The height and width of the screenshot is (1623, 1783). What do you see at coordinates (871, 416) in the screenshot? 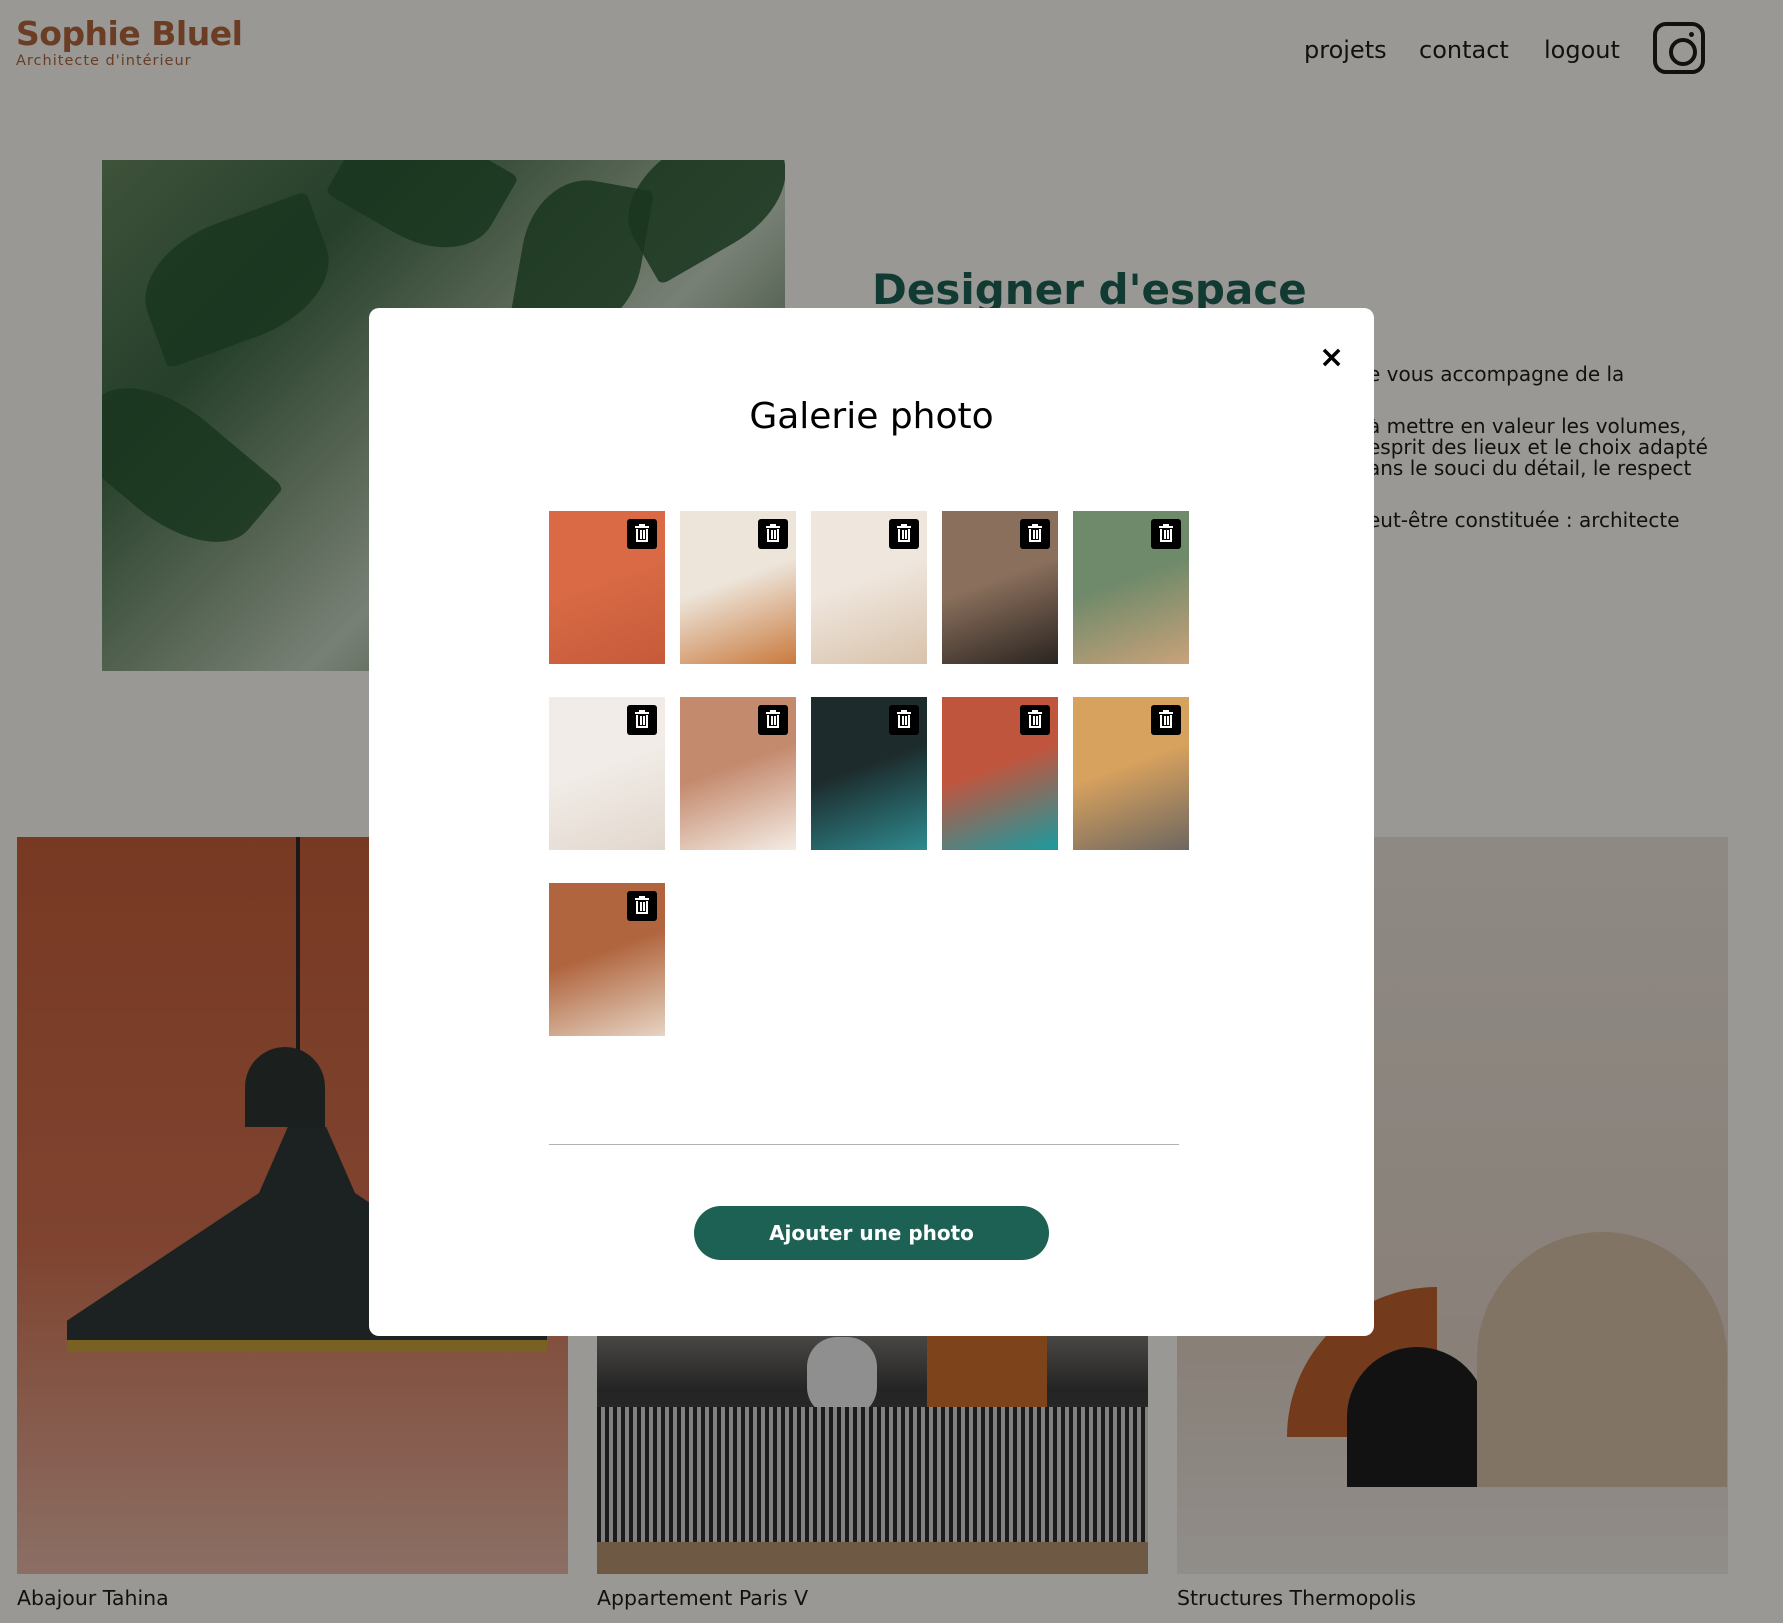
I see `modal-title: Galerie photo` at bounding box center [871, 416].